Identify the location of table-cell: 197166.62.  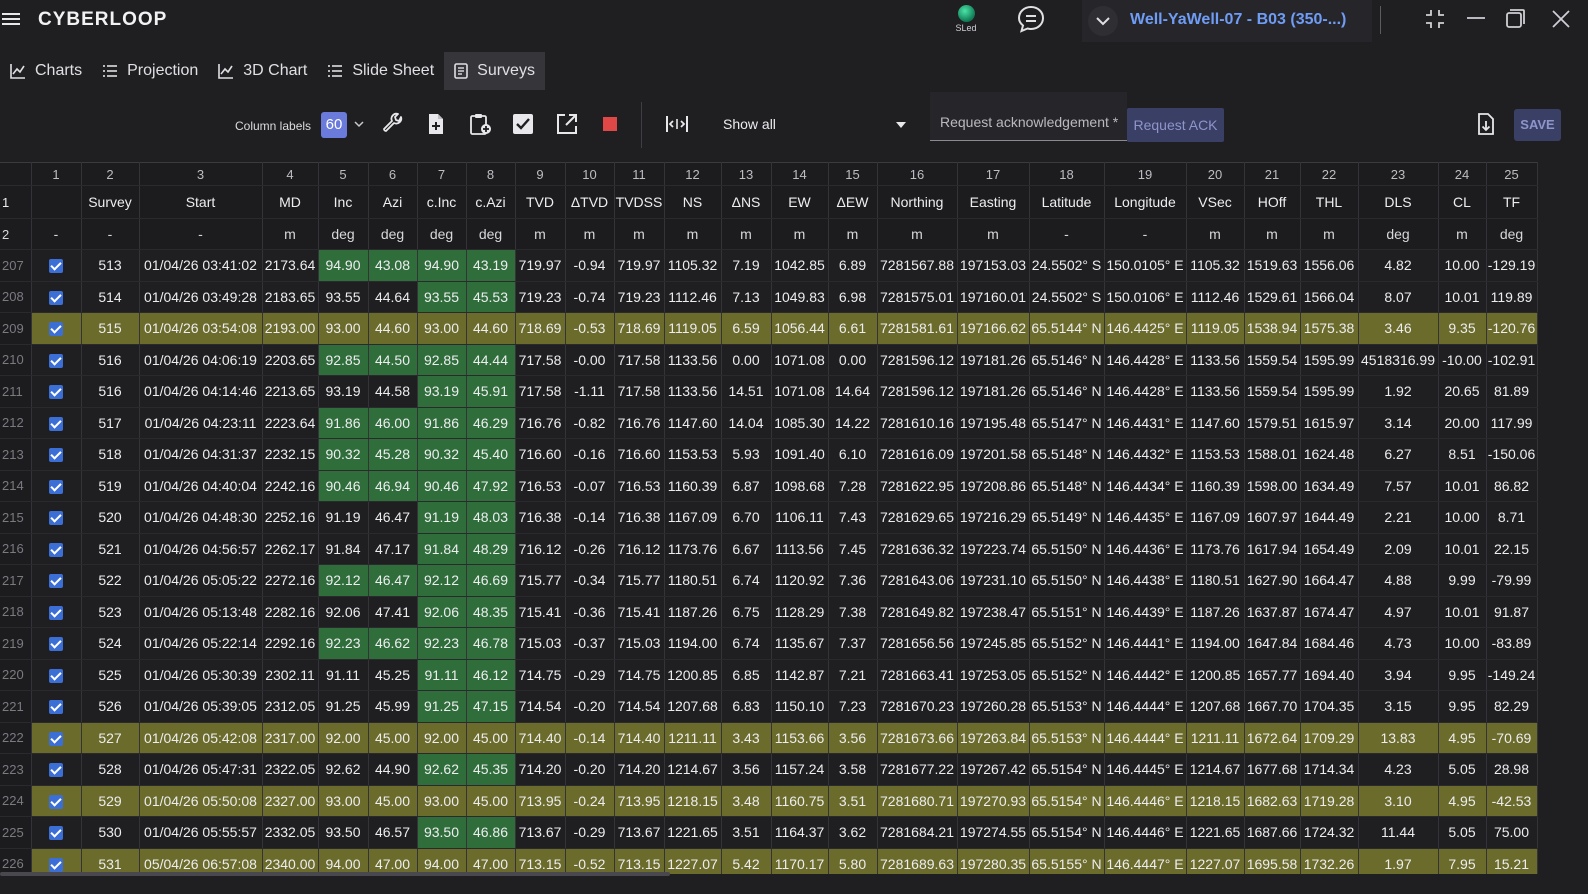
(993, 328).